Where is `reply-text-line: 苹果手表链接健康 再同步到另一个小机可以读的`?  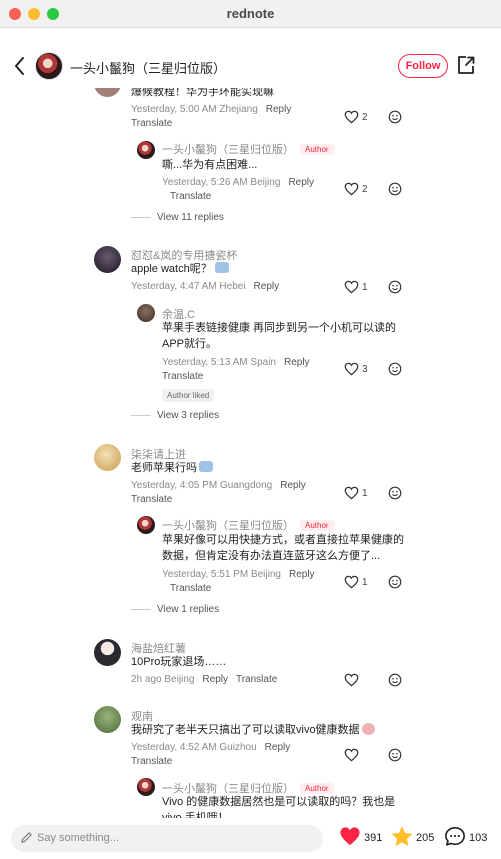
reply-text-line: 苹果手表链接健康 再同步到另一个小机可以读的 is located at coordinates (279, 328).